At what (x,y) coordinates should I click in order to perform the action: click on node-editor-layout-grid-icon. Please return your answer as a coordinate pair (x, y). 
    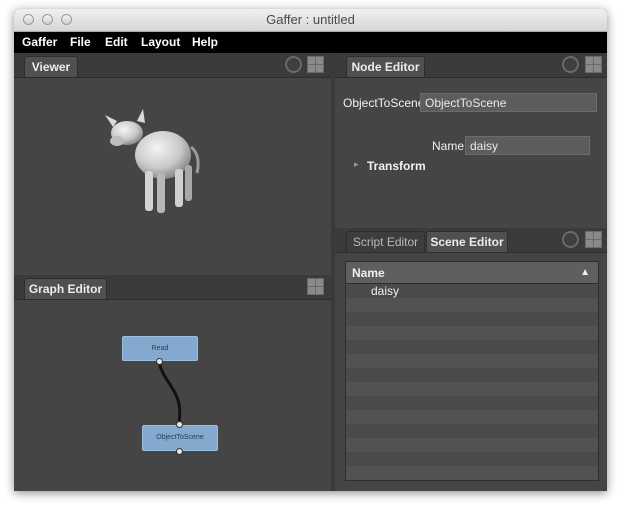
    Looking at the image, I should click on (593, 64).